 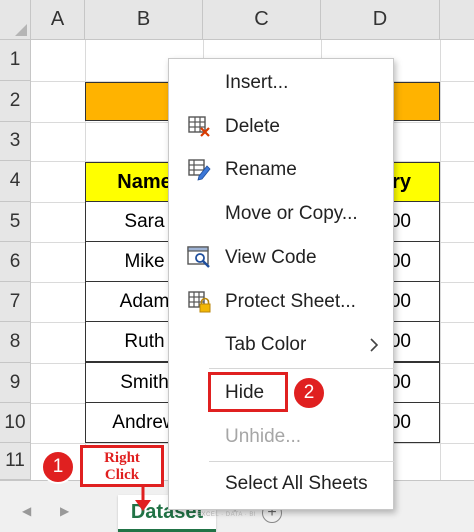 What do you see at coordinates (261, 170) in the screenshot?
I see `menu-item-rename: Rename` at bounding box center [261, 170].